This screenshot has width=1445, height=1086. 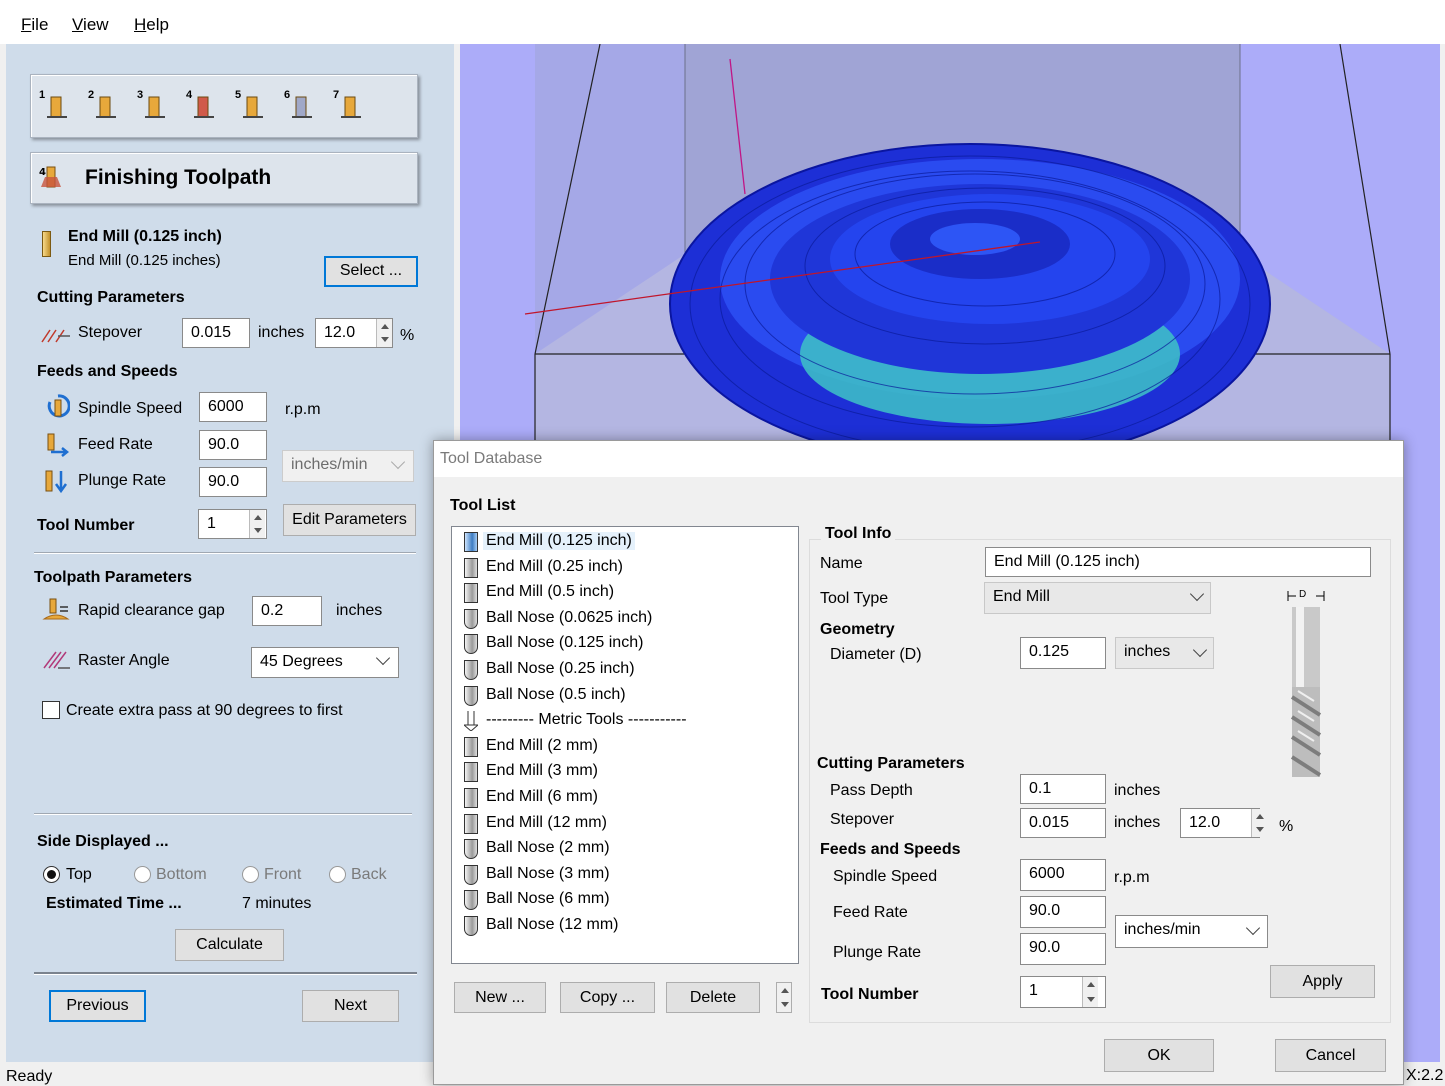 I want to click on cutting-parameters-heading: Cutting Parameters, so click(x=891, y=763).